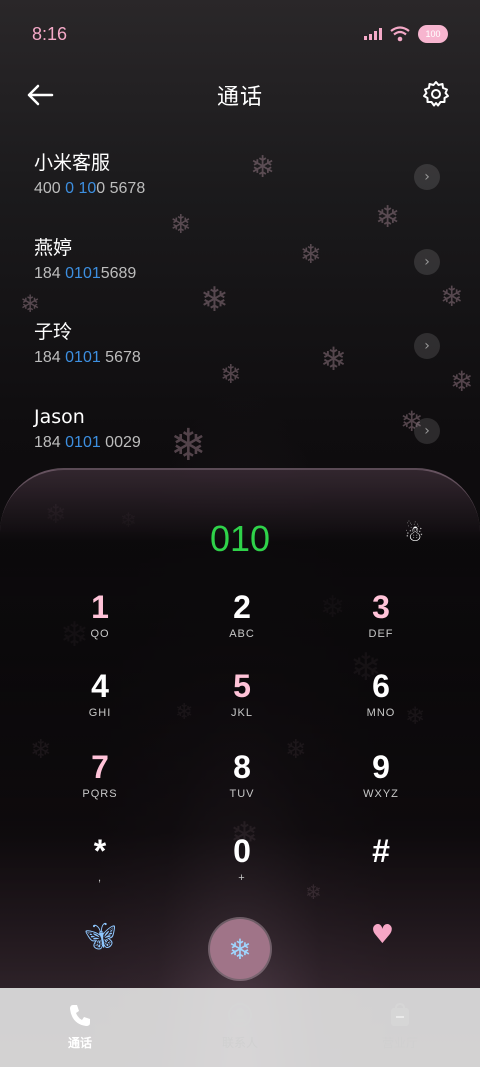 The height and width of the screenshot is (1067, 480). What do you see at coordinates (90, 188) in the screenshot?
I see `contact-number: 400 0 100 5678` at bounding box center [90, 188].